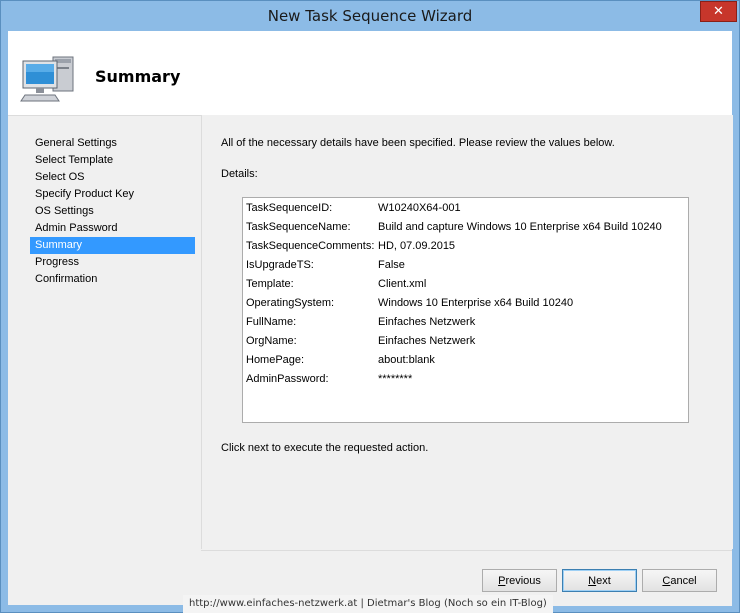 The width and height of the screenshot is (740, 613). Describe the element at coordinates (289, 208) in the screenshot. I see `detail-key: TaskSequenceID:` at that location.